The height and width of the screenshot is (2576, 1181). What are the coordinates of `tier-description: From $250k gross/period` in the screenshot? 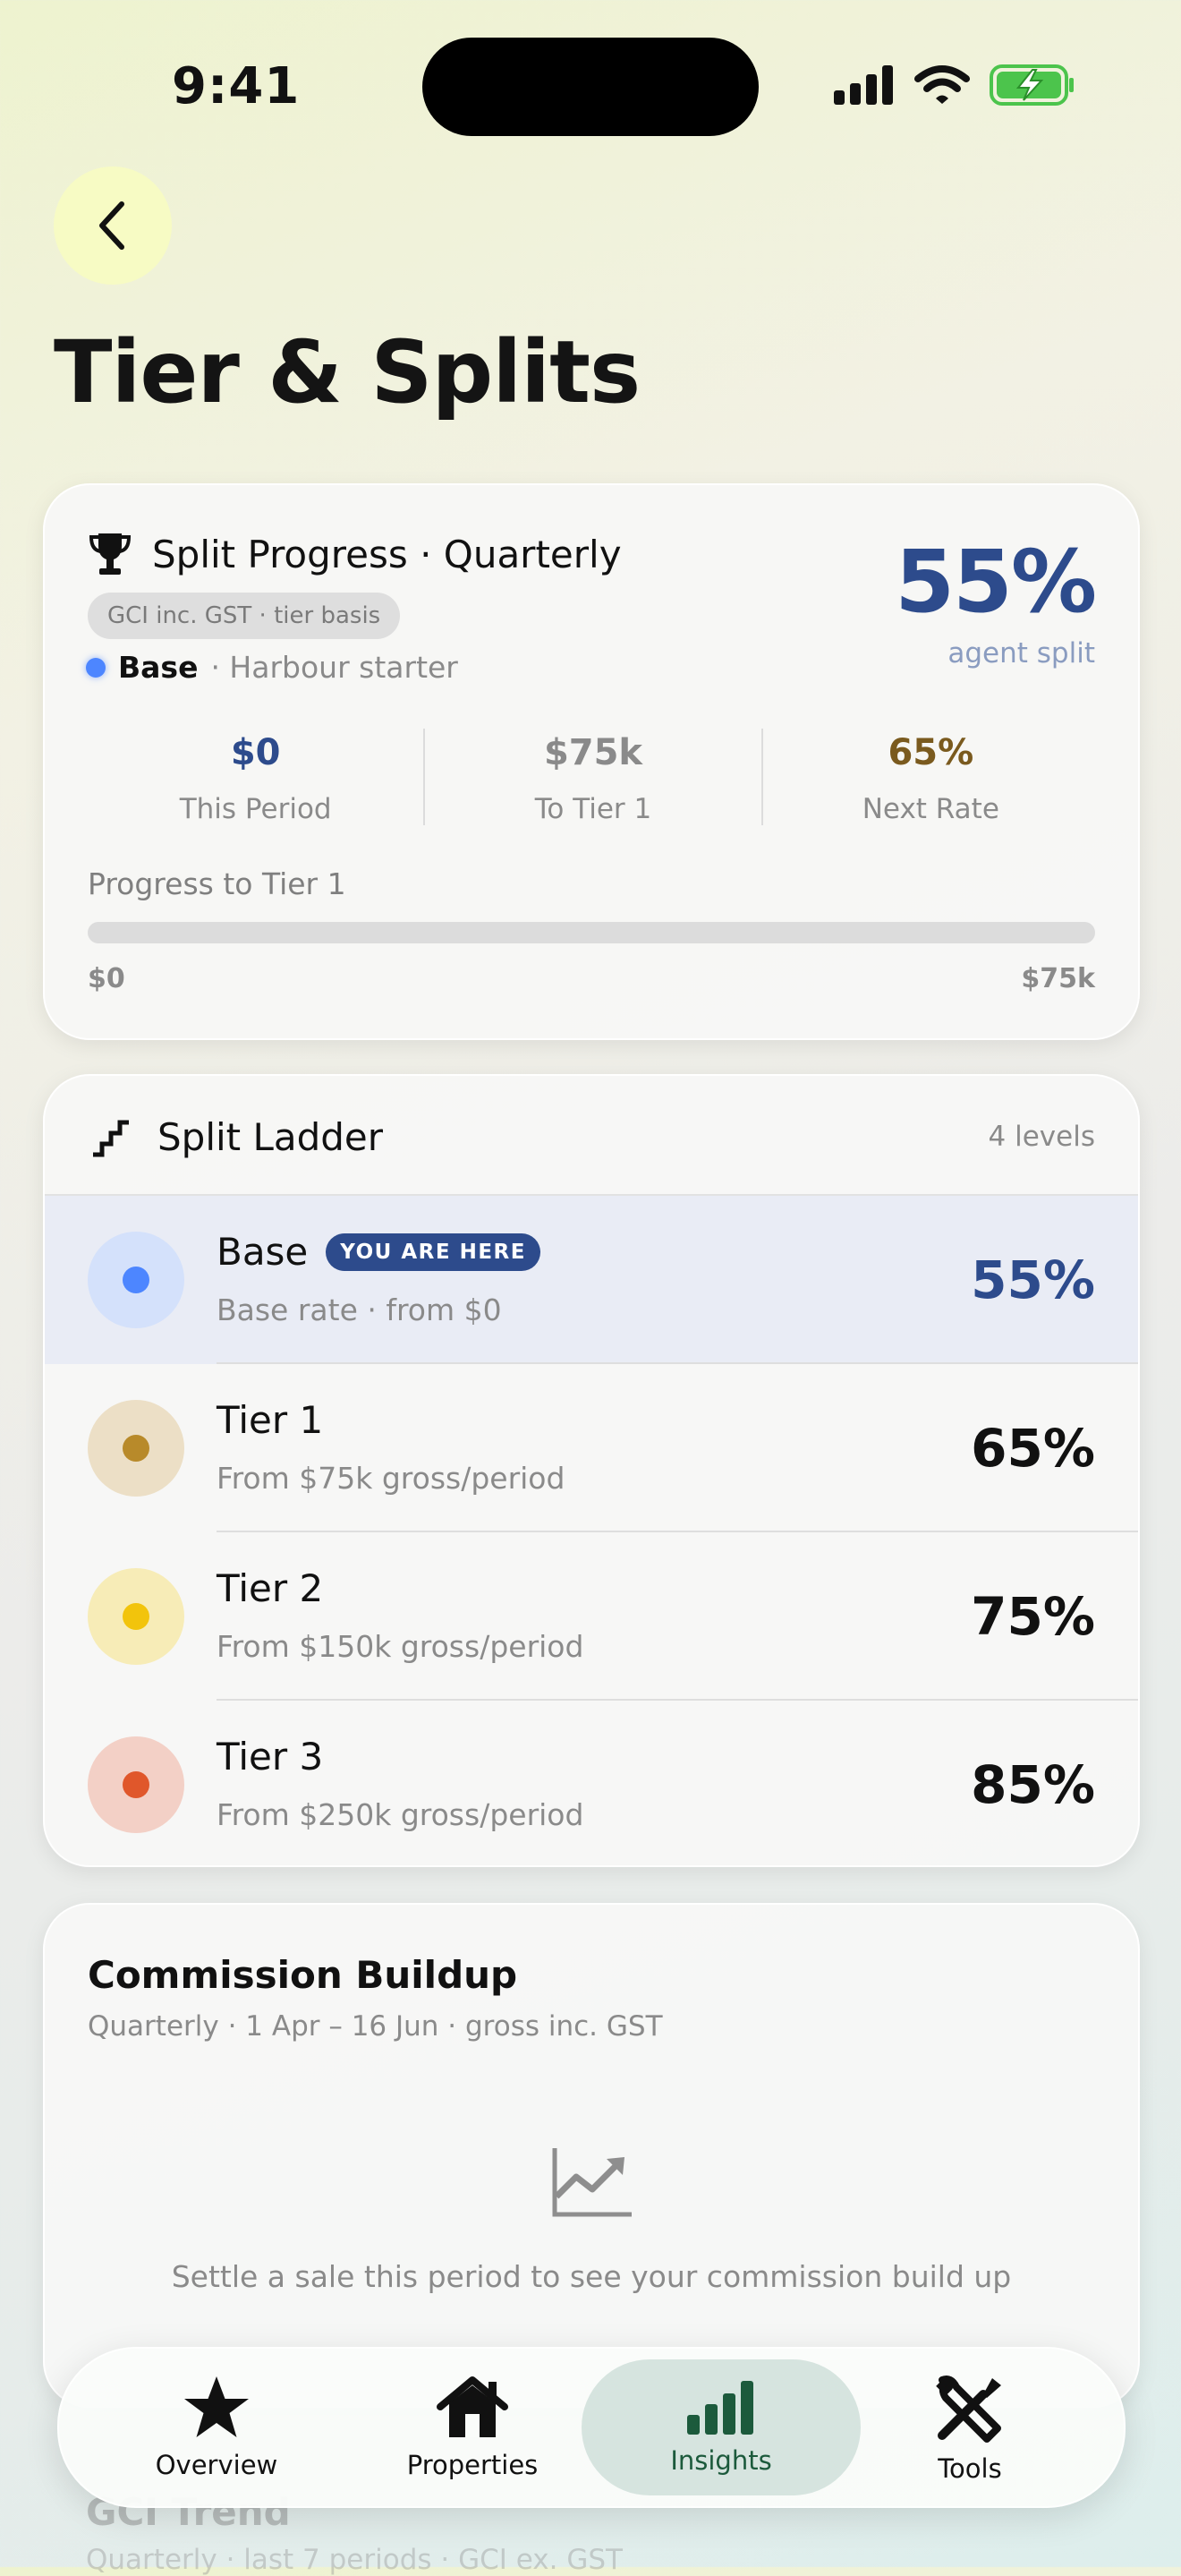 It's located at (400, 1814).